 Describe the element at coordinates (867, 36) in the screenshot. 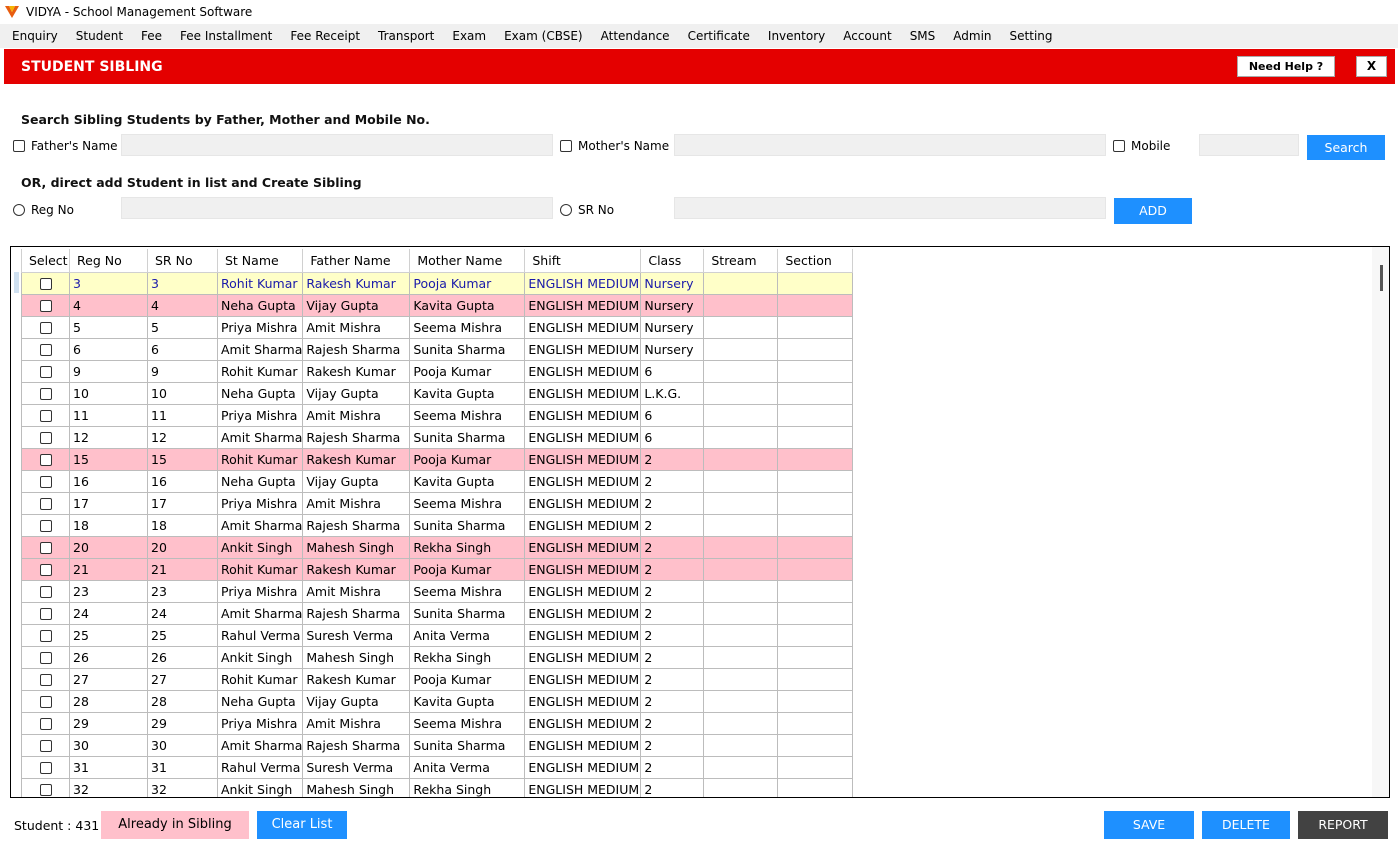

I see `menu-item-account: Account` at that location.